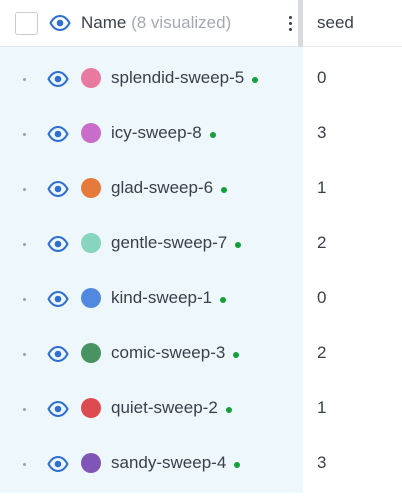 The width and height of the screenshot is (402, 503). What do you see at coordinates (104, 22) in the screenshot?
I see `name-label: Name` at bounding box center [104, 22].